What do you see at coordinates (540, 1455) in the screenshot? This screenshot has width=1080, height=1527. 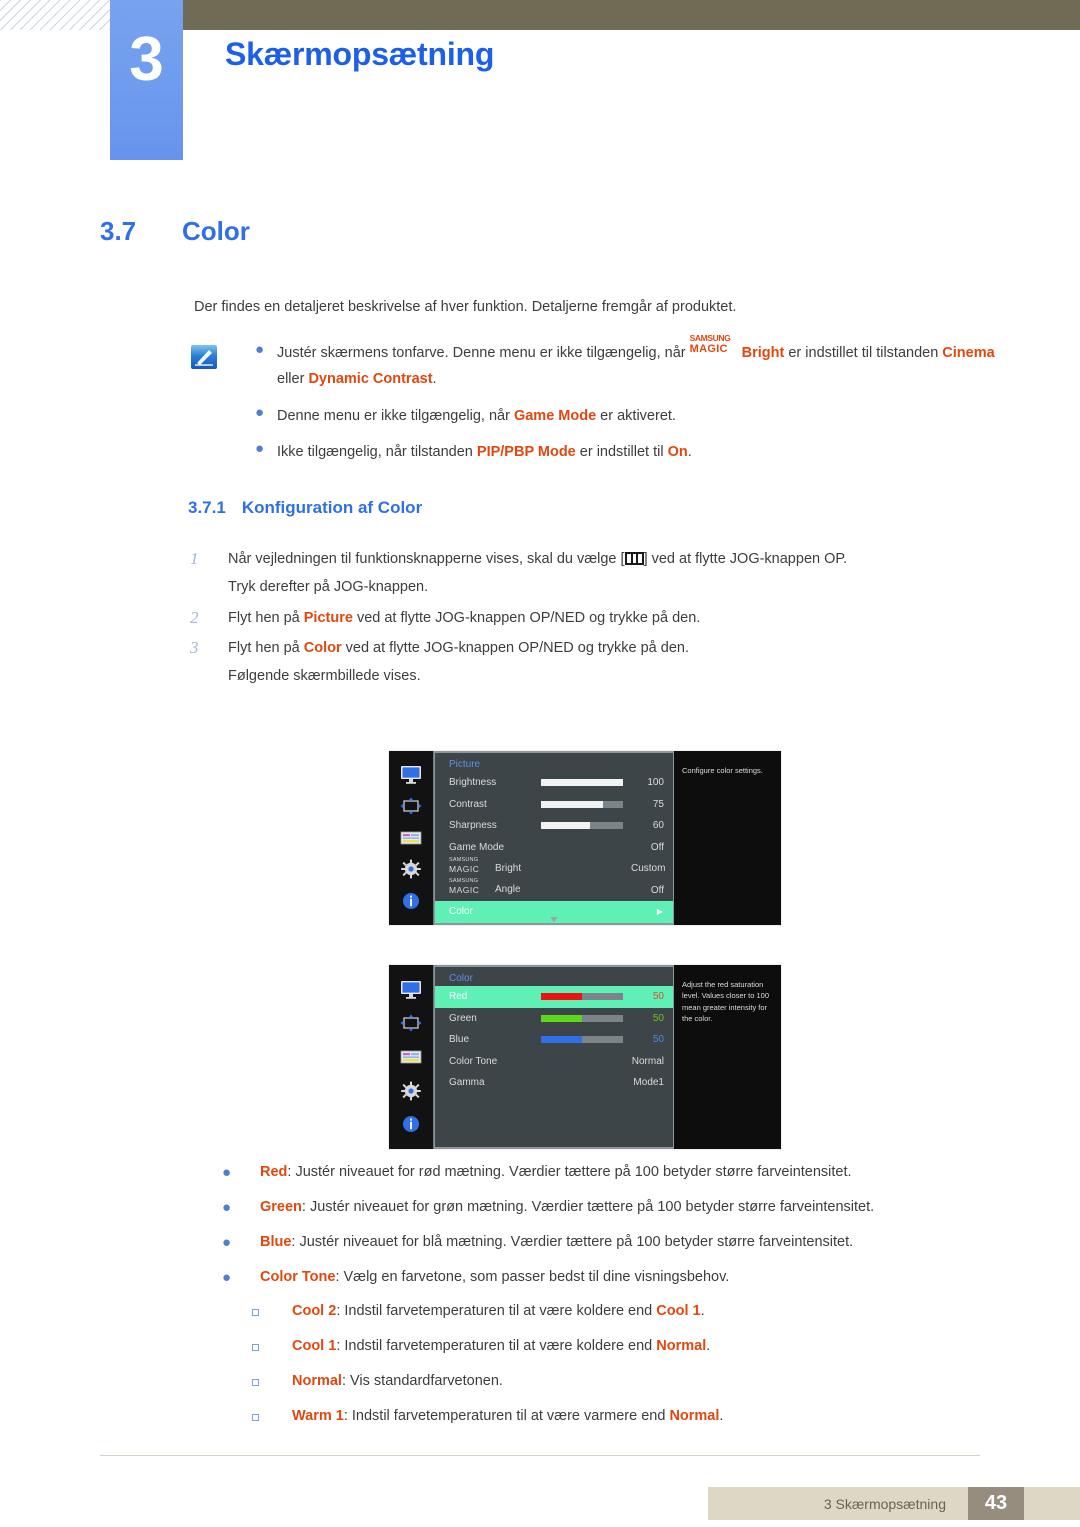 I see `footer-divider` at bounding box center [540, 1455].